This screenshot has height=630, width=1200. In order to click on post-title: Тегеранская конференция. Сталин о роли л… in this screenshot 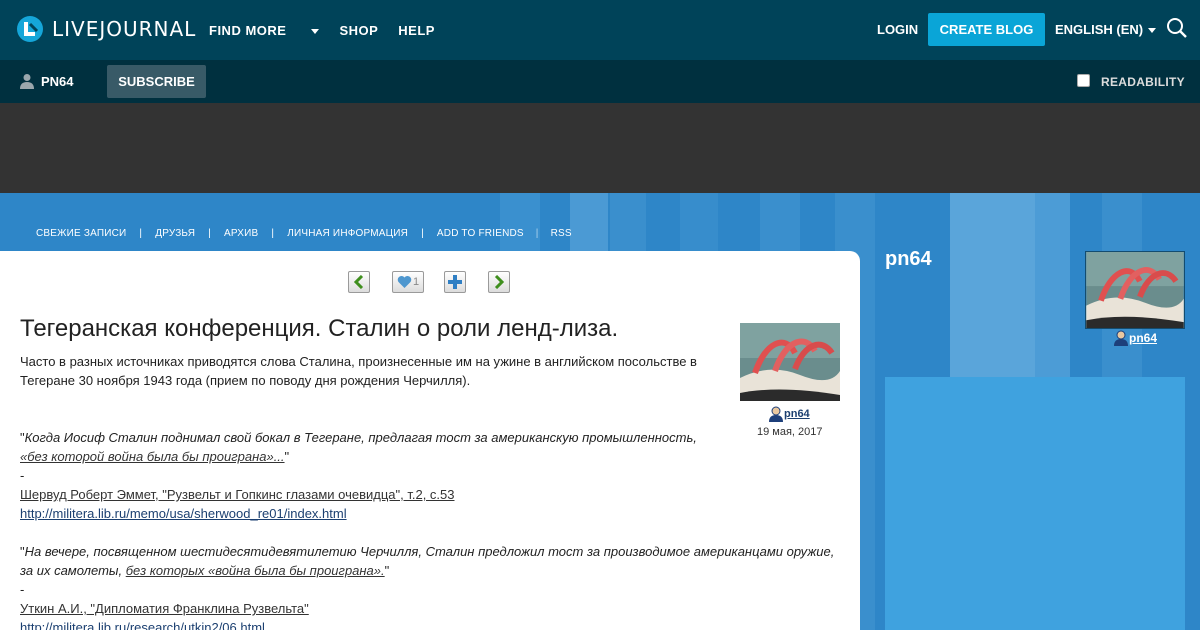, I will do `click(319, 328)`.